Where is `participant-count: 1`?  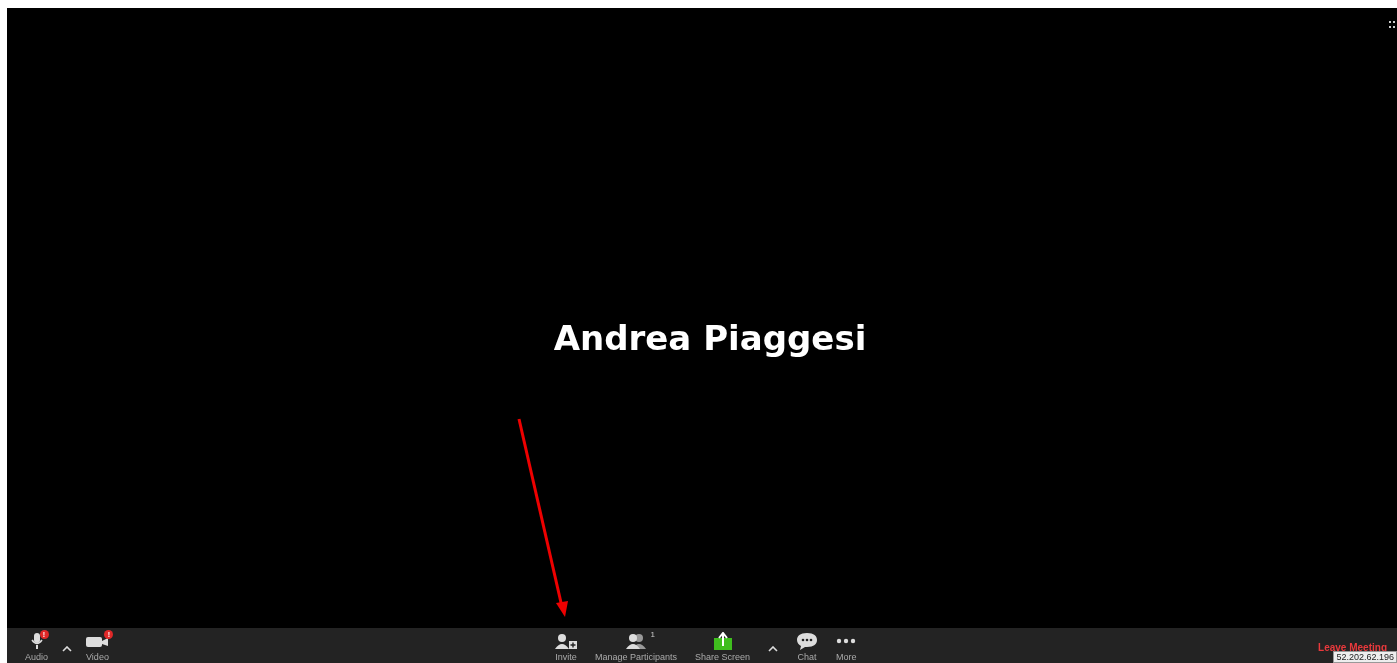 participant-count: 1 is located at coordinates (652, 634).